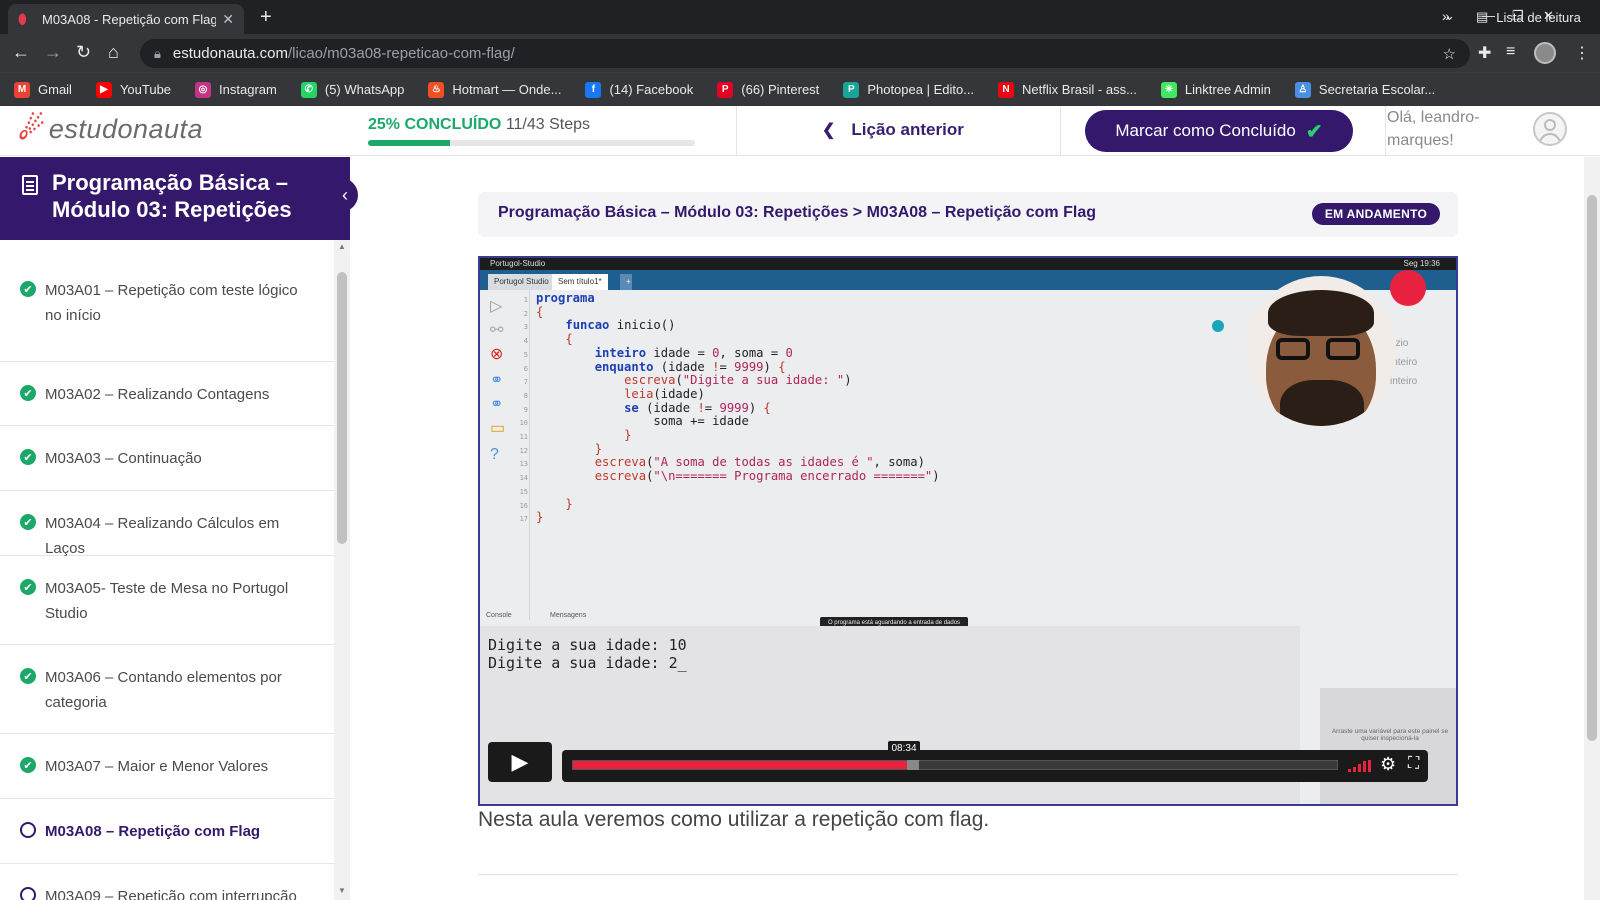 The height and width of the screenshot is (900, 1600). What do you see at coordinates (342, 408) in the screenshot?
I see `sidebar-scroll-thumb` at bounding box center [342, 408].